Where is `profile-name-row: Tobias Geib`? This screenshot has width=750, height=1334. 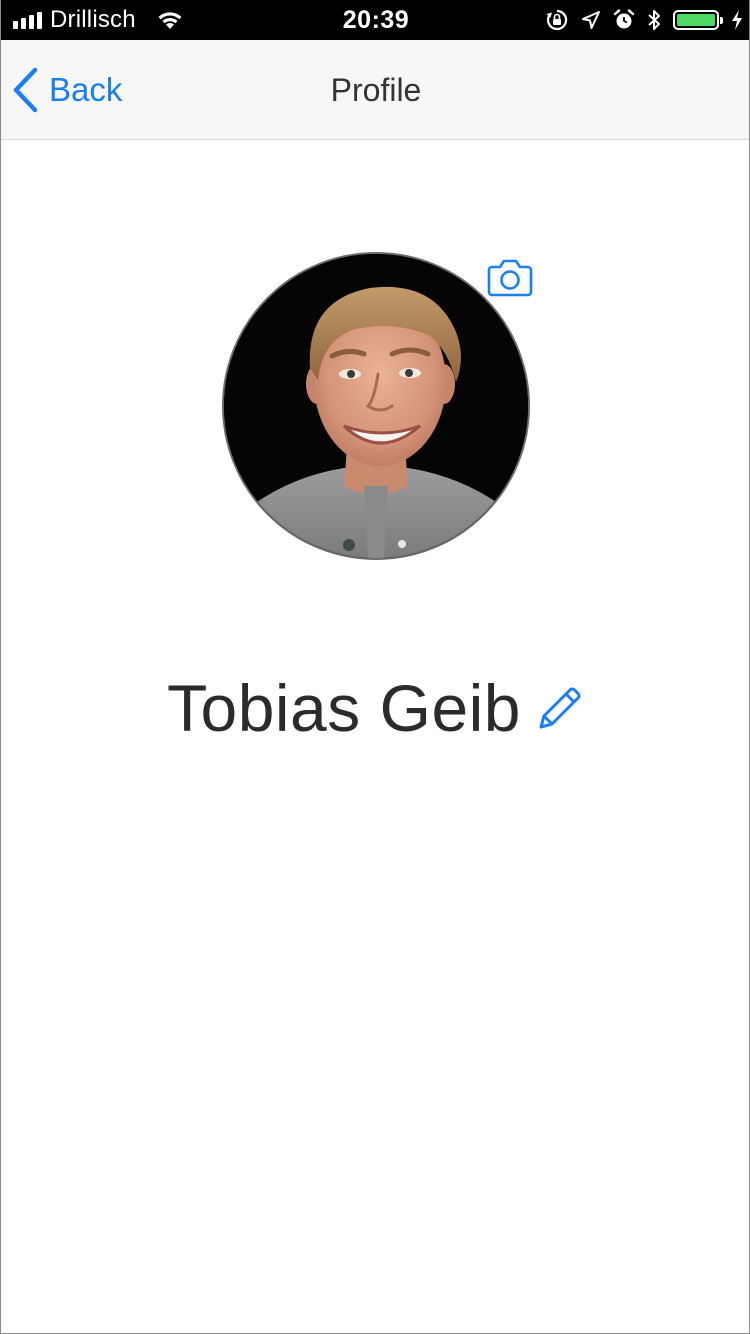 profile-name-row: Tobias Geib is located at coordinates (375, 708).